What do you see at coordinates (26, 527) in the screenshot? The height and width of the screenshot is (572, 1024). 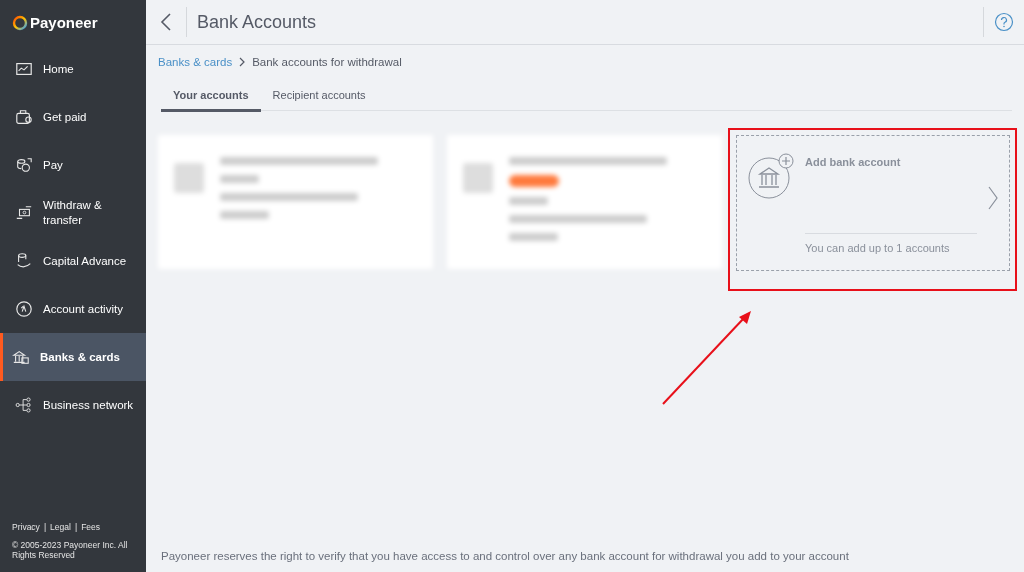 I see `footer-link: Privacy` at bounding box center [26, 527].